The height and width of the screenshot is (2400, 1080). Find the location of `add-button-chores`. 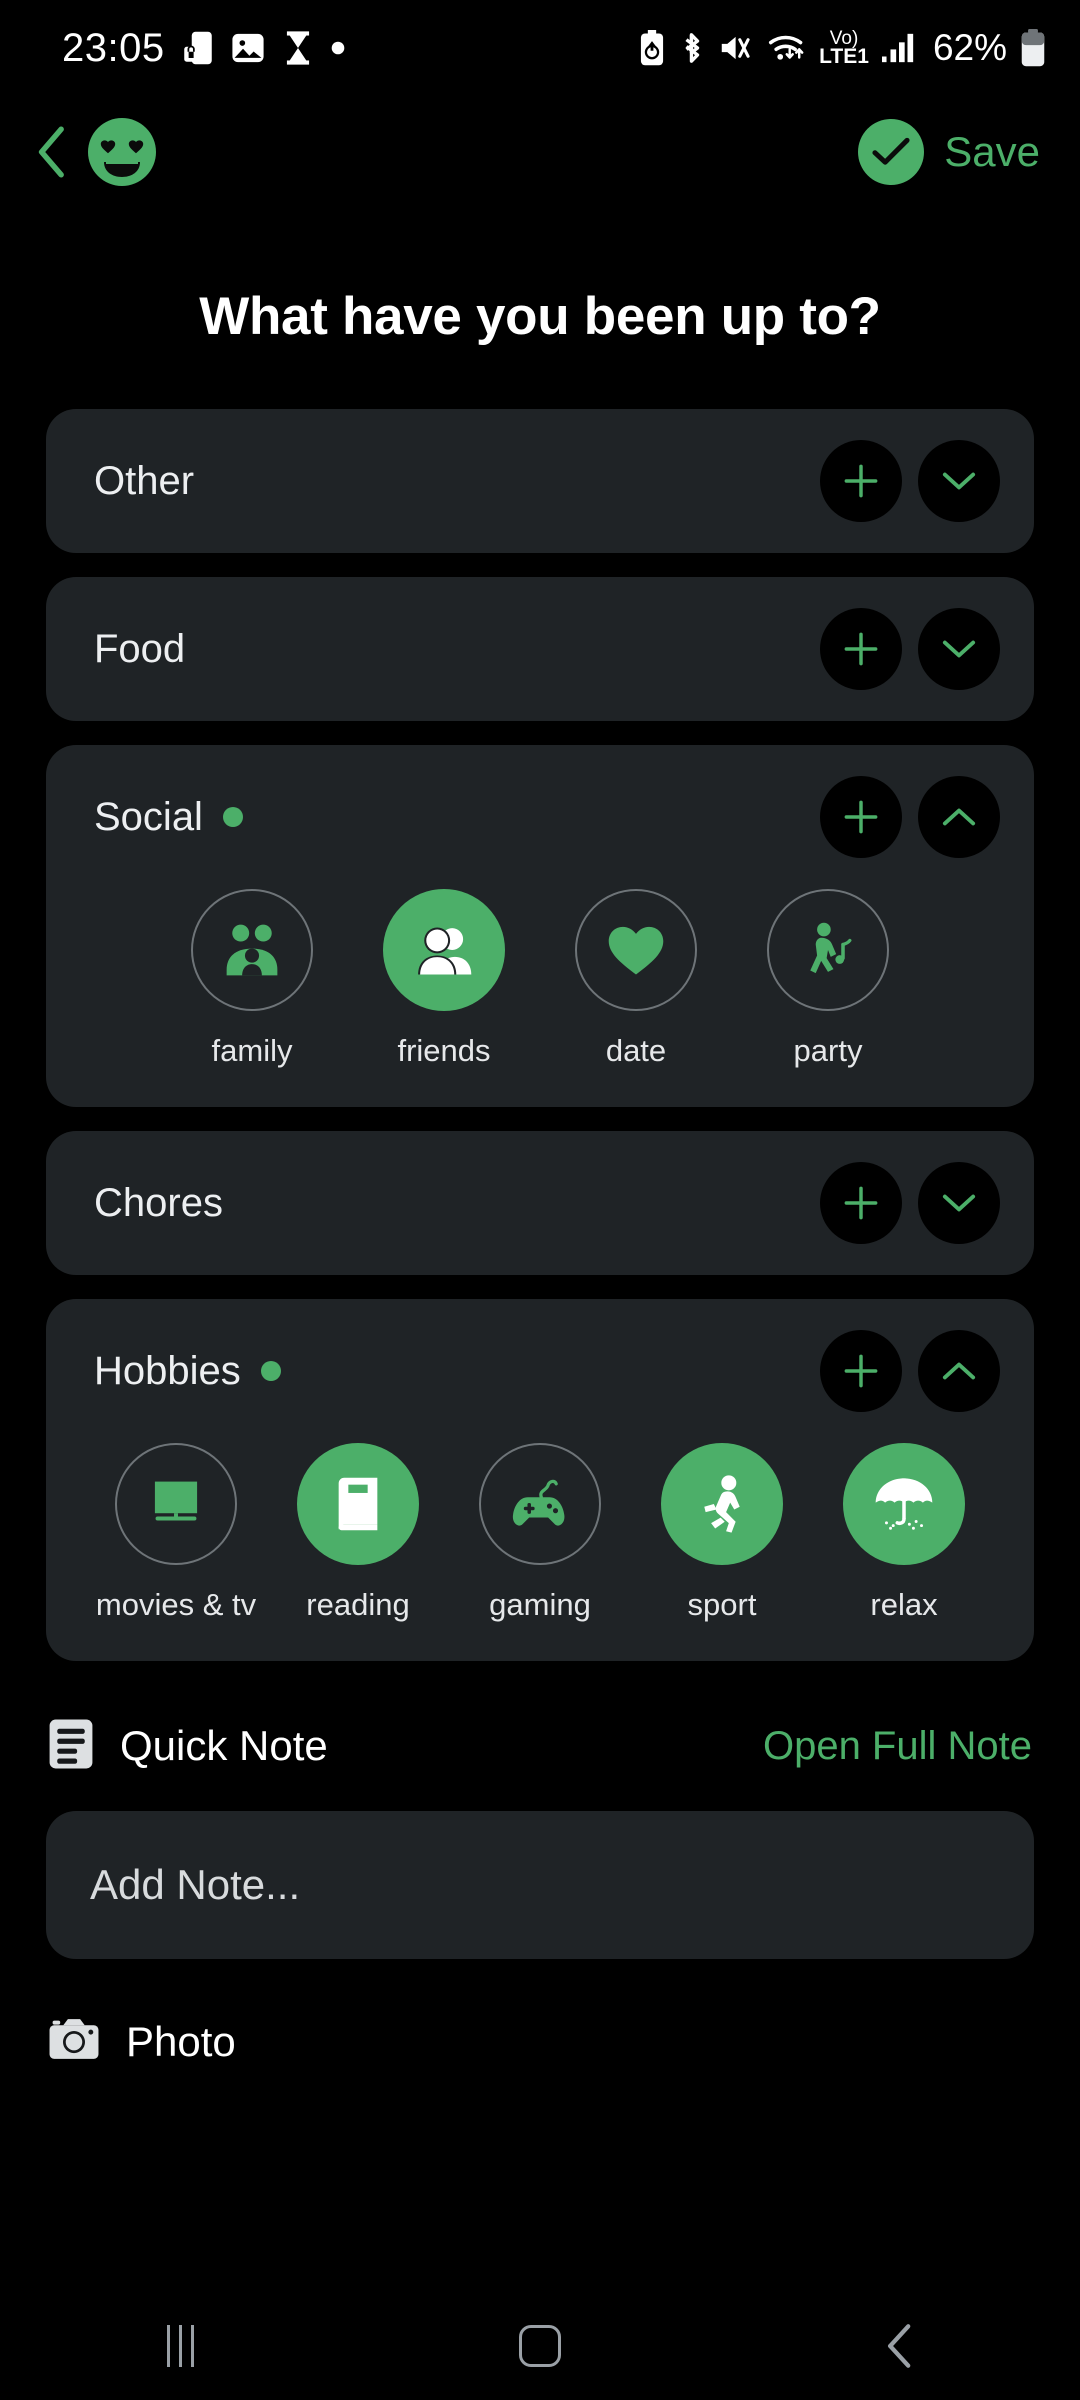

add-button-chores is located at coordinates (861, 1203).